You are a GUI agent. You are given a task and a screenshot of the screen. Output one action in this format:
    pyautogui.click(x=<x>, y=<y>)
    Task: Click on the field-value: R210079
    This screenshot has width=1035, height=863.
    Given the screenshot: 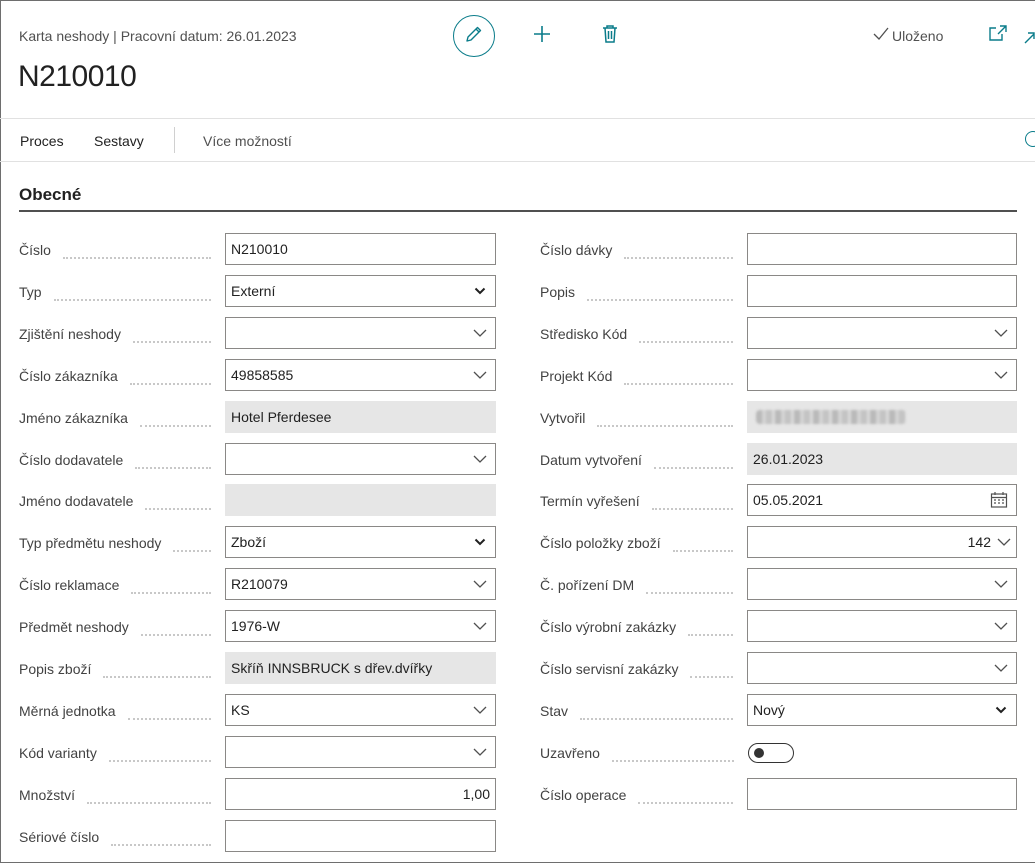 What is the action you would take?
    pyautogui.click(x=259, y=584)
    